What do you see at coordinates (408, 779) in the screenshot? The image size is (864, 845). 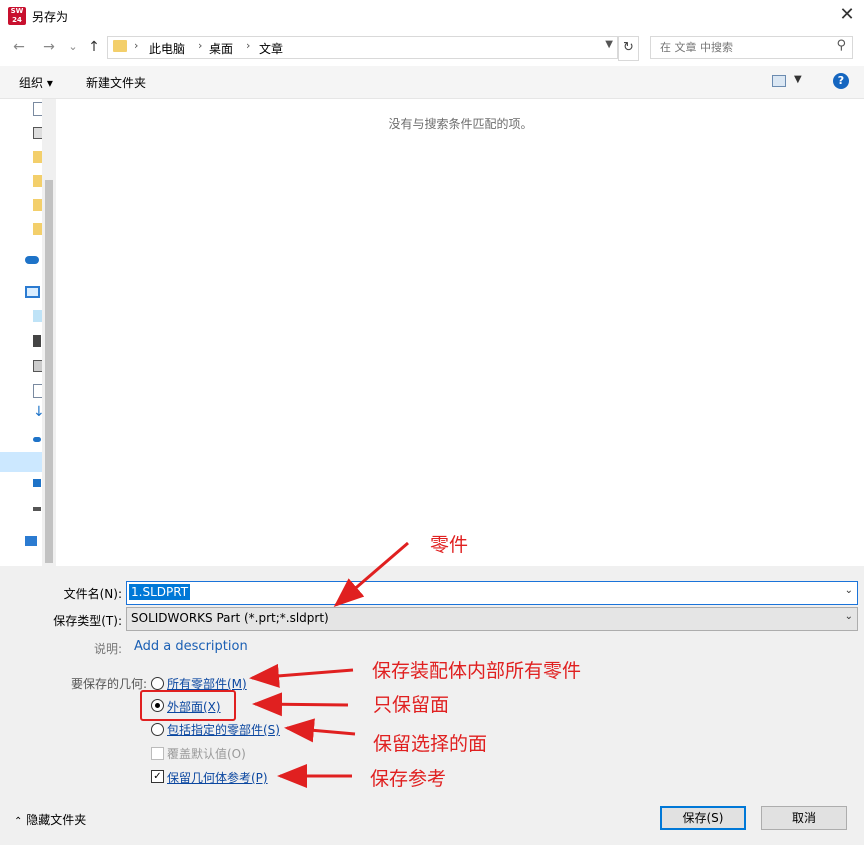 I see `annotation-save-reference: 保存参考` at bounding box center [408, 779].